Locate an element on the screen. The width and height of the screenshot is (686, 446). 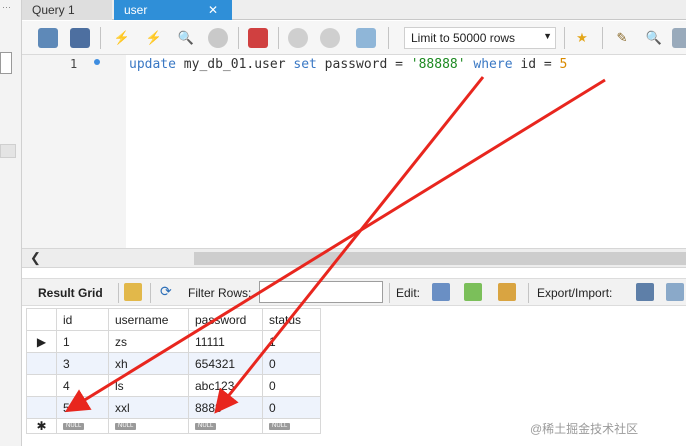
rollback-icon is located at coordinates (330, 38).